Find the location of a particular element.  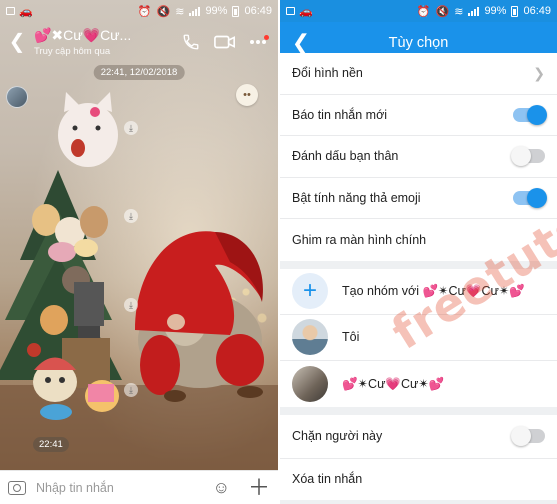

chat-header-titles: 💕✖Cư💗Cư... Truy cập hôm qua is located at coordinates (108, 42).